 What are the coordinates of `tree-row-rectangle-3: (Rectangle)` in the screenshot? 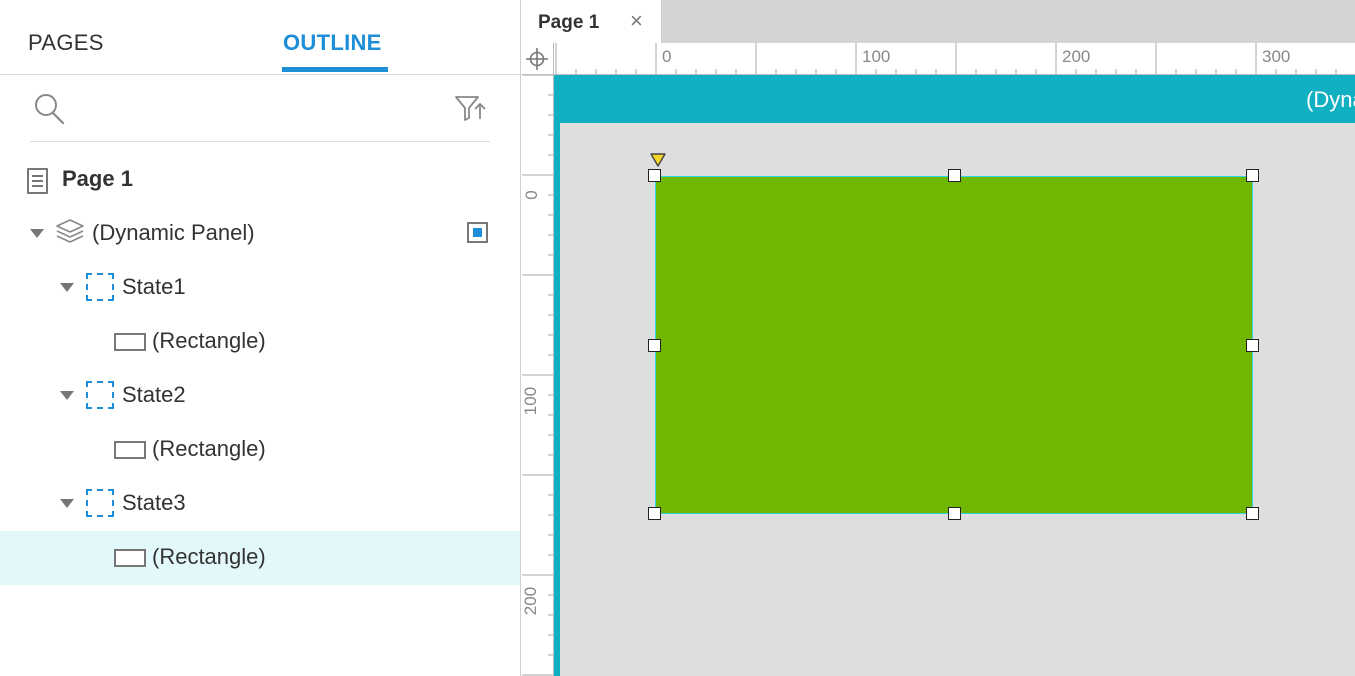 It's located at (260, 558).